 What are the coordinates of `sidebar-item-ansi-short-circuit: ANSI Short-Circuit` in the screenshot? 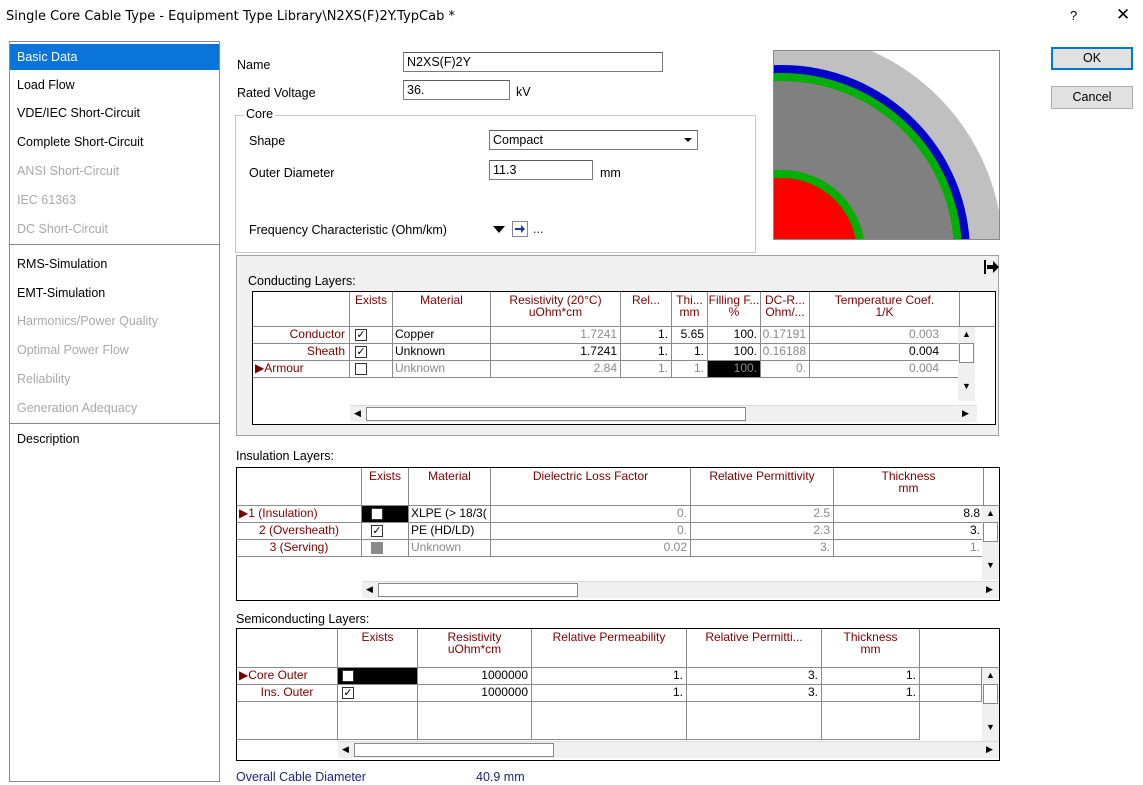 It's located at (114, 171).